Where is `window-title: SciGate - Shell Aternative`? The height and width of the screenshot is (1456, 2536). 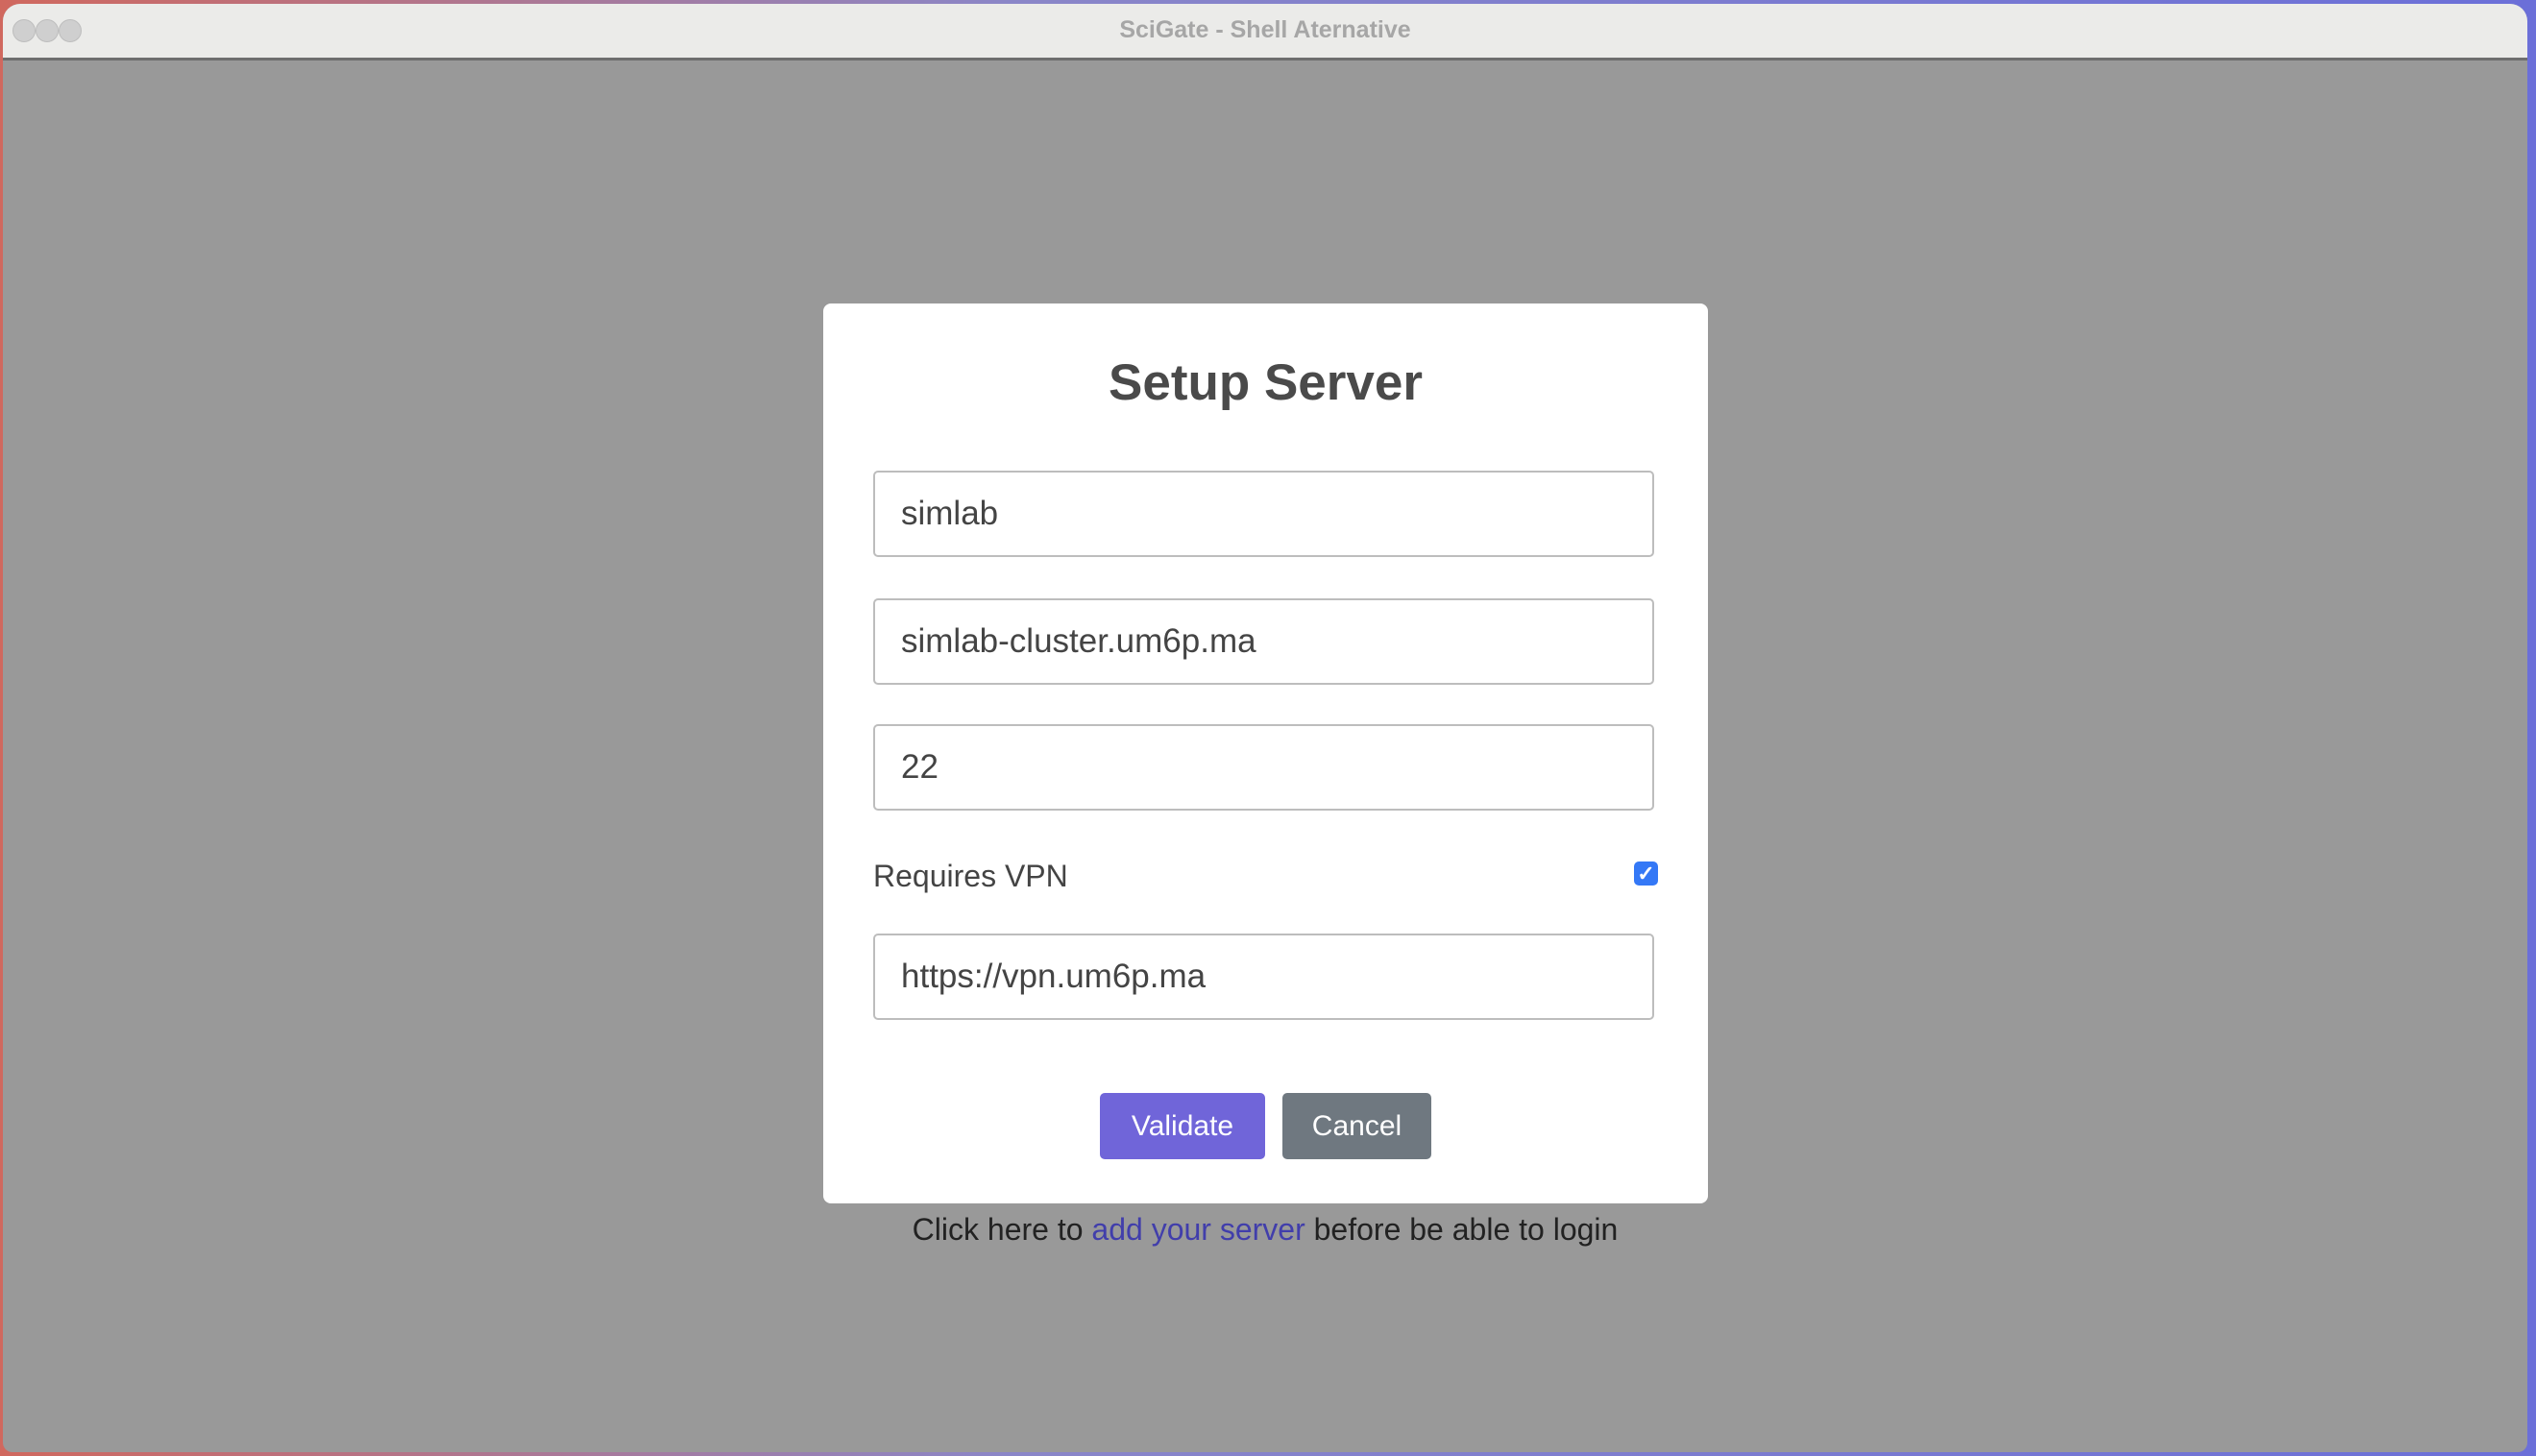
window-title: SciGate - Shell Aternative is located at coordinates (1265, 30).